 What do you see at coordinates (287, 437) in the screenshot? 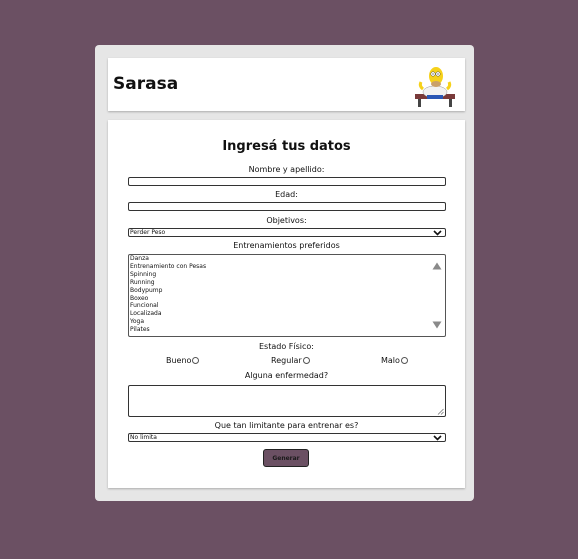
I see `limit-select: No limita` at bounding box center [287, 437].